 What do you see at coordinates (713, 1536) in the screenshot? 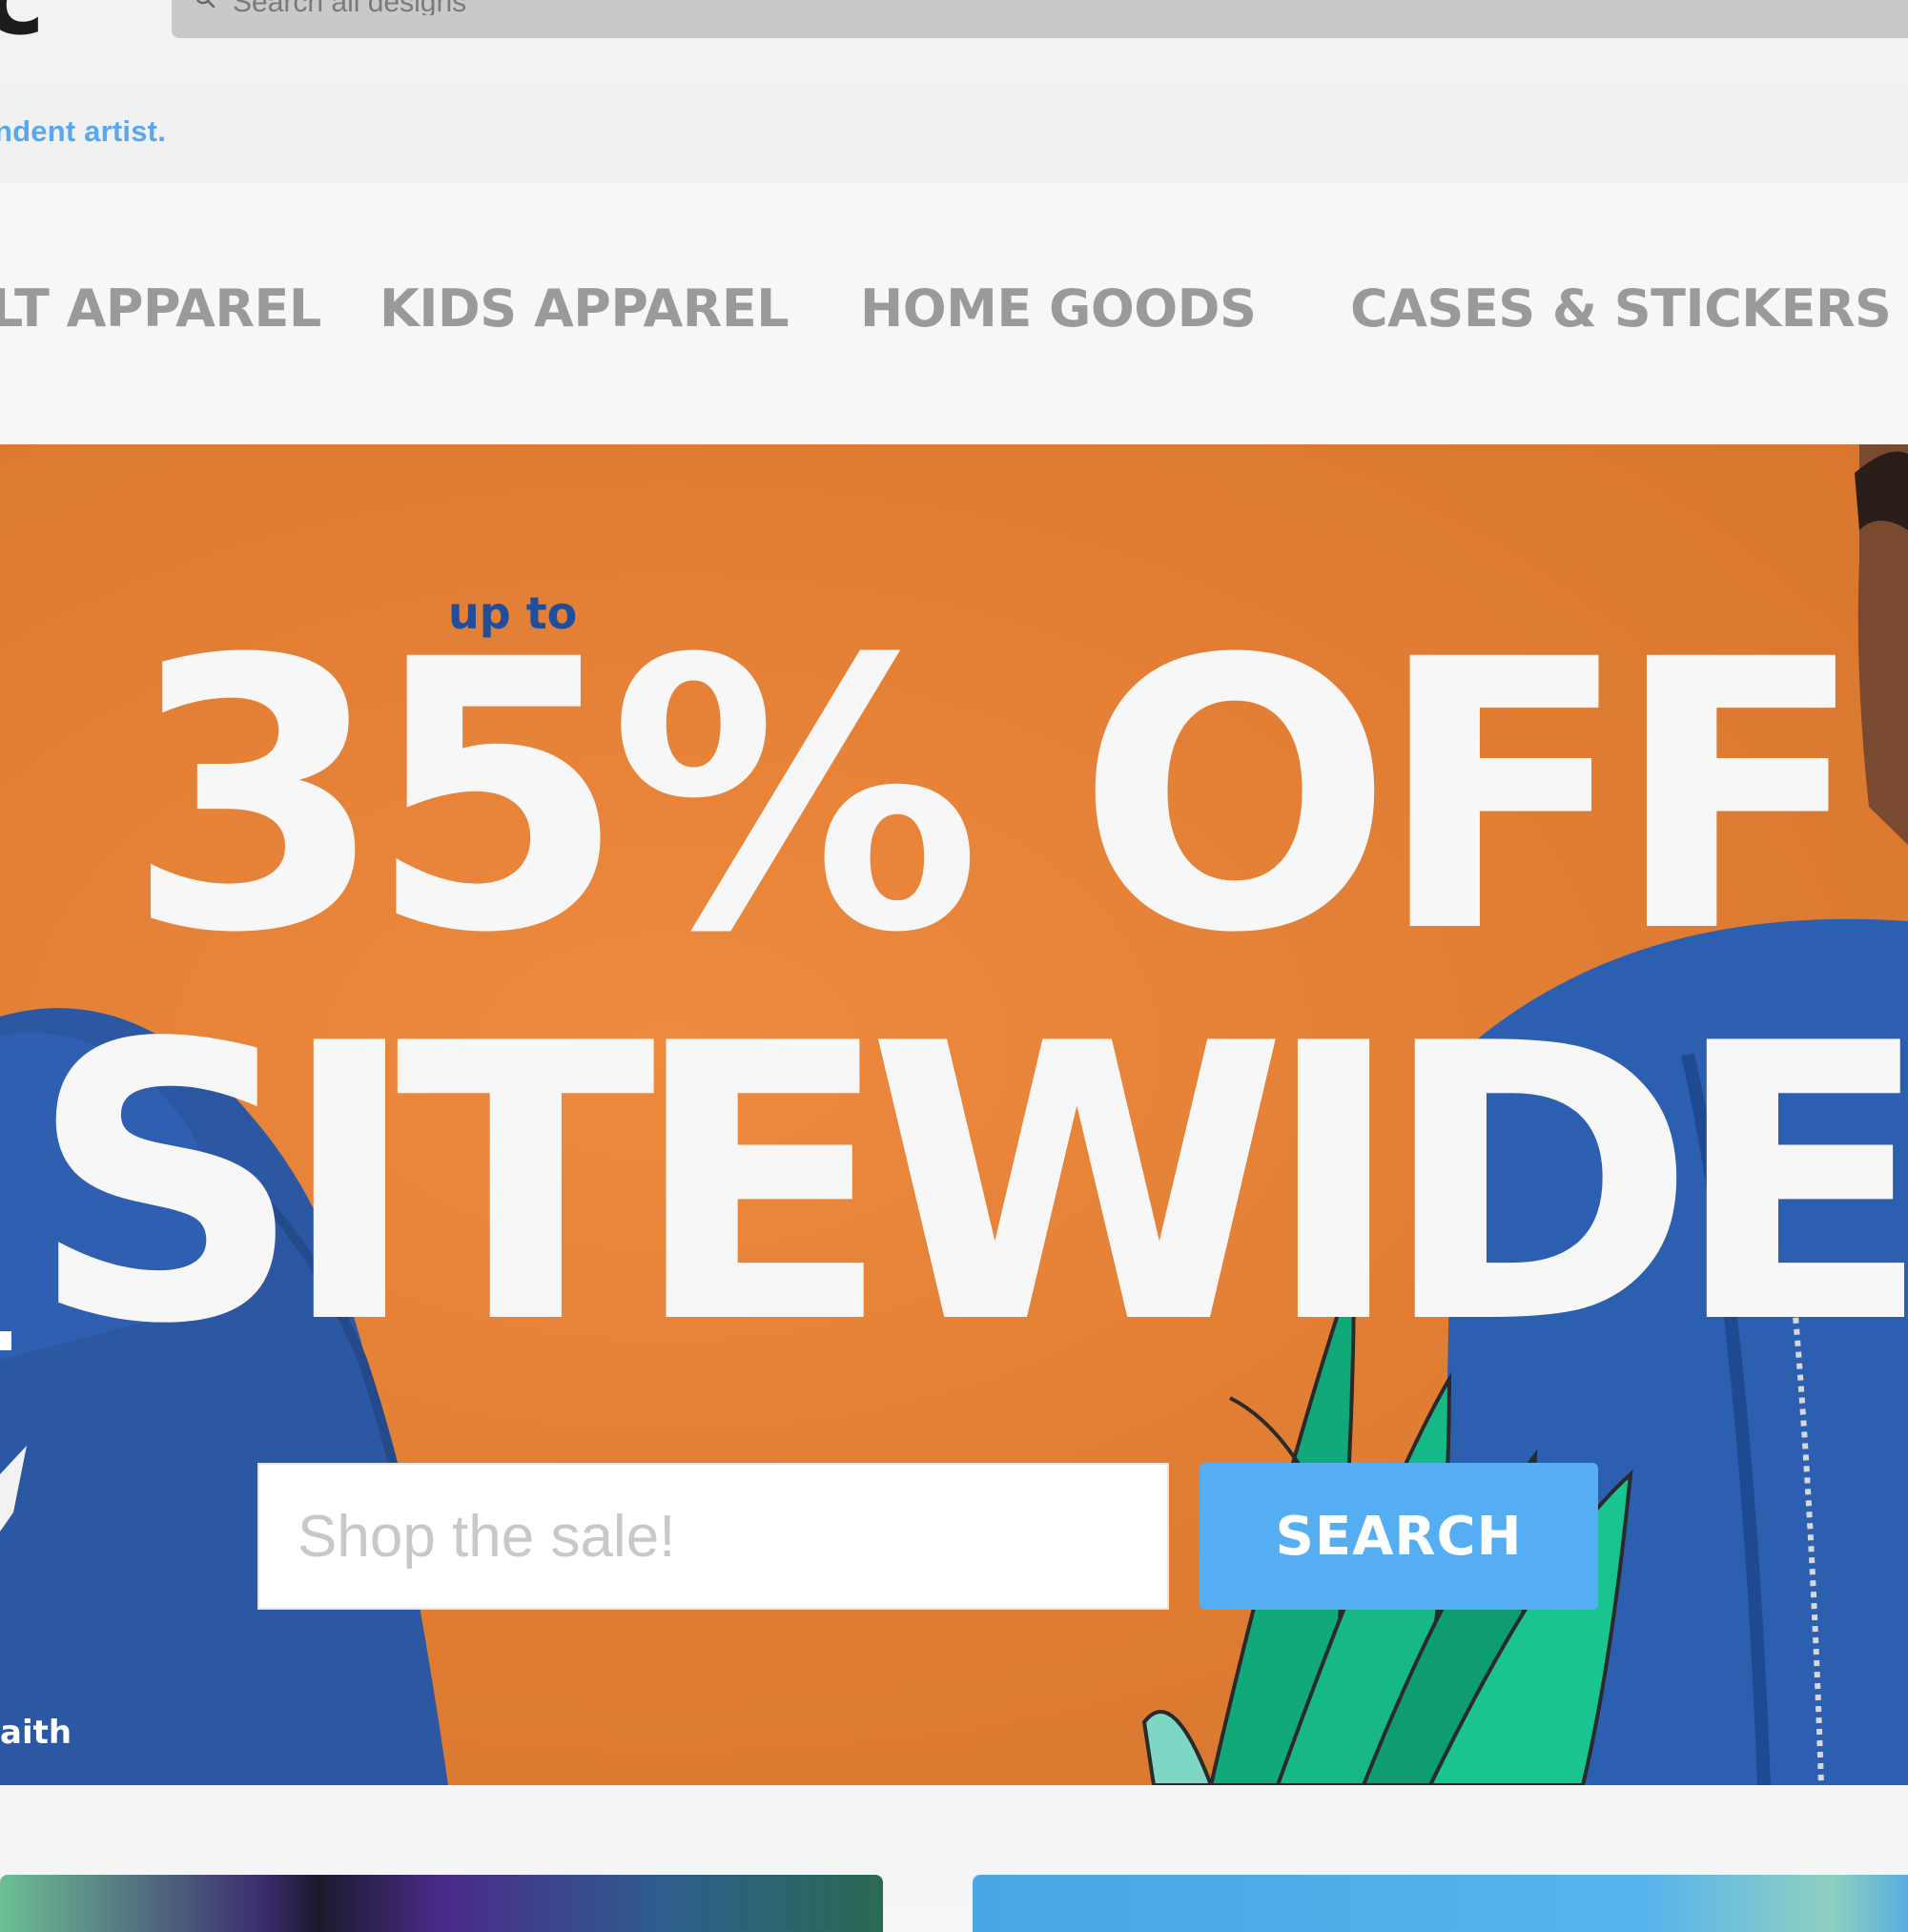
I see `sale-search-input` at bounding box center [713, 1536].